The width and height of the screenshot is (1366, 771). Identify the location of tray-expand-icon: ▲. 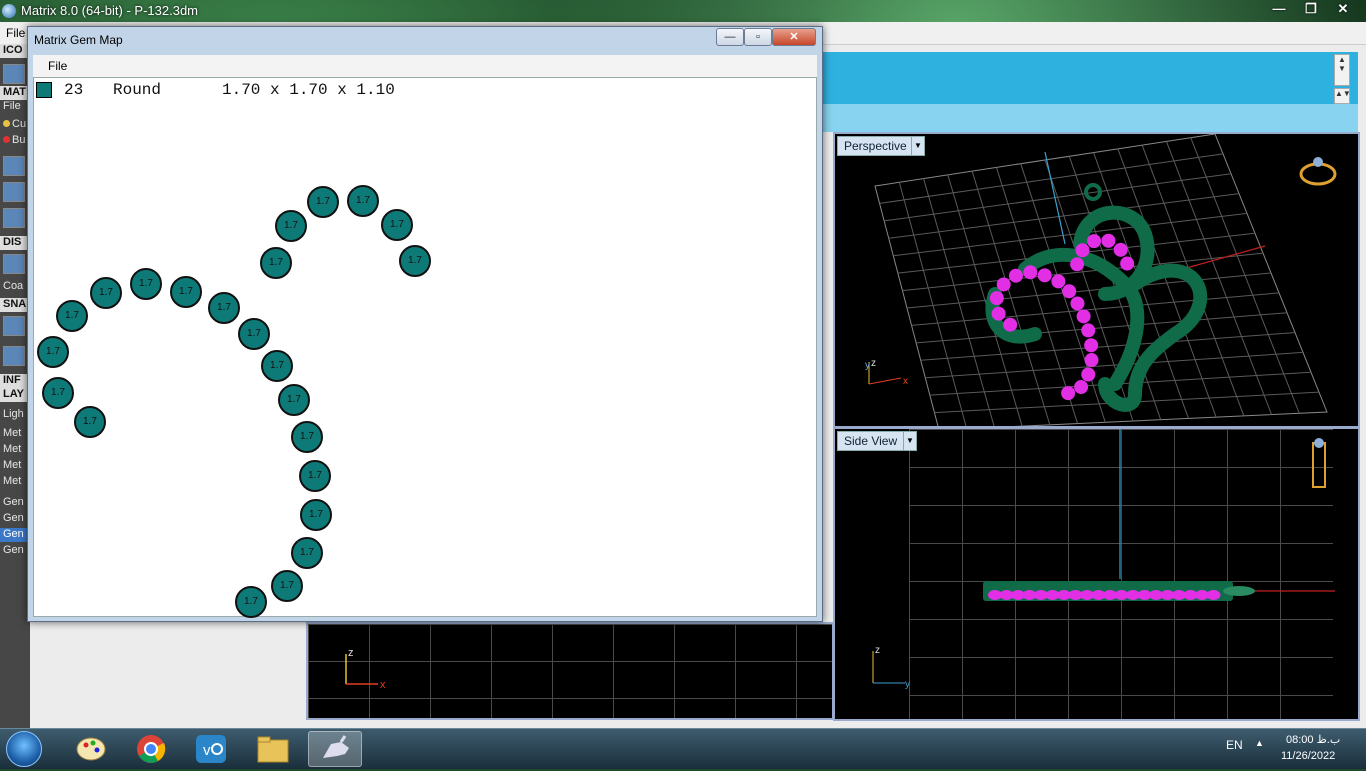
(1259, 743).